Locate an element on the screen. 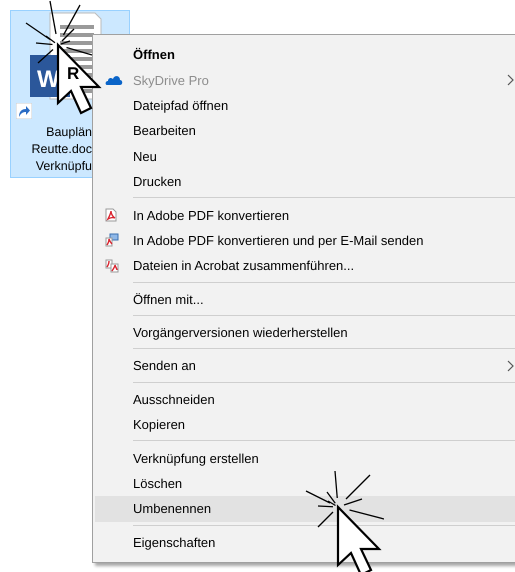 The height and width of the screenshot is (572, 515). file-name-text: Bauplän is located at coordinates (69, 132).